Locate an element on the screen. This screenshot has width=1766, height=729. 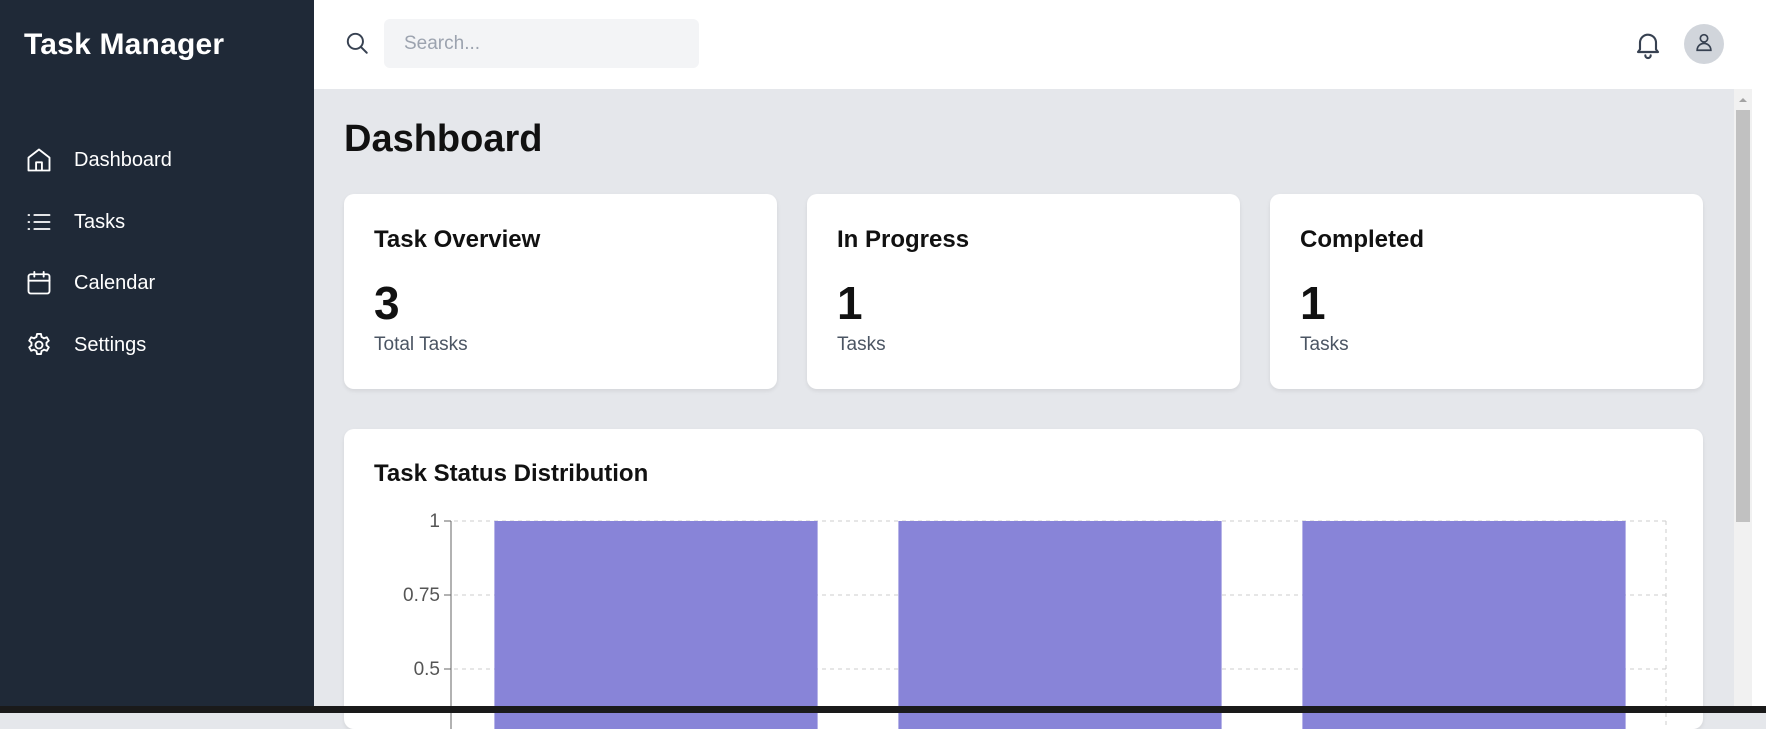
avatar is located at coordinates (1704, 44).